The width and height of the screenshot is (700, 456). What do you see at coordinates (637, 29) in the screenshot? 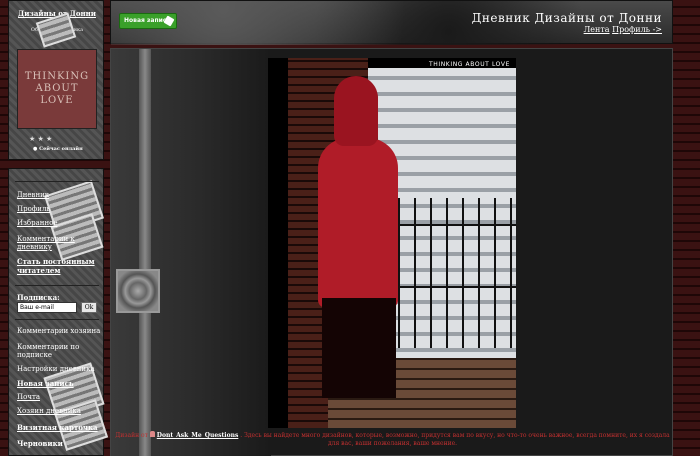
I see `profile-link: Профиль ->` at bounding box center [637, 29].